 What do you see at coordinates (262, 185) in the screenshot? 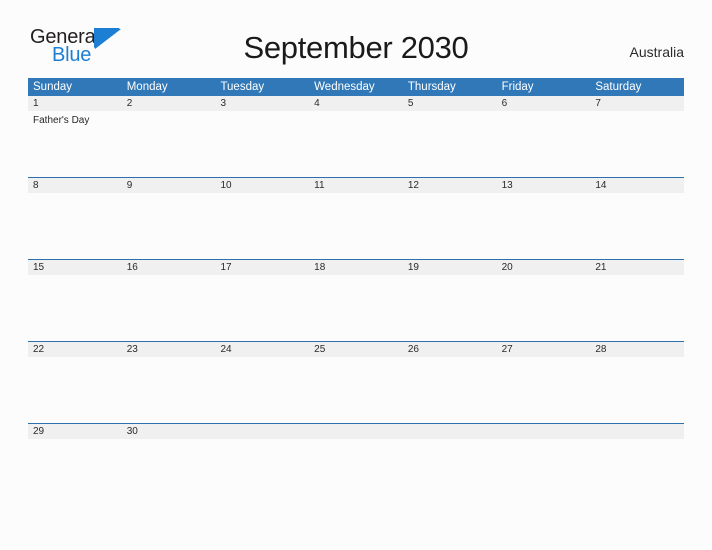
I see `day-number: 10` at bounding box center [262, 185].